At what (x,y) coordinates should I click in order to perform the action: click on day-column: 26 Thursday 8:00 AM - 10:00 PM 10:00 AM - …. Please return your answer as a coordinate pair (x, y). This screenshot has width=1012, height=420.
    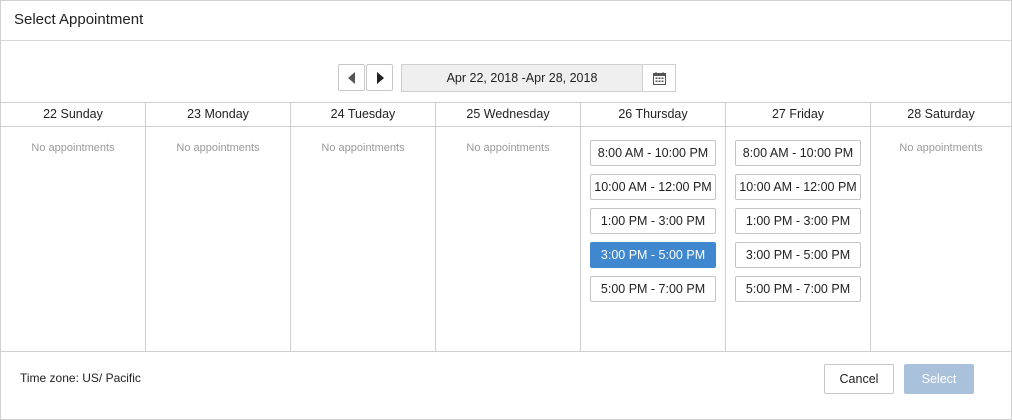
    Looking at the image, I should click on (653, 227).